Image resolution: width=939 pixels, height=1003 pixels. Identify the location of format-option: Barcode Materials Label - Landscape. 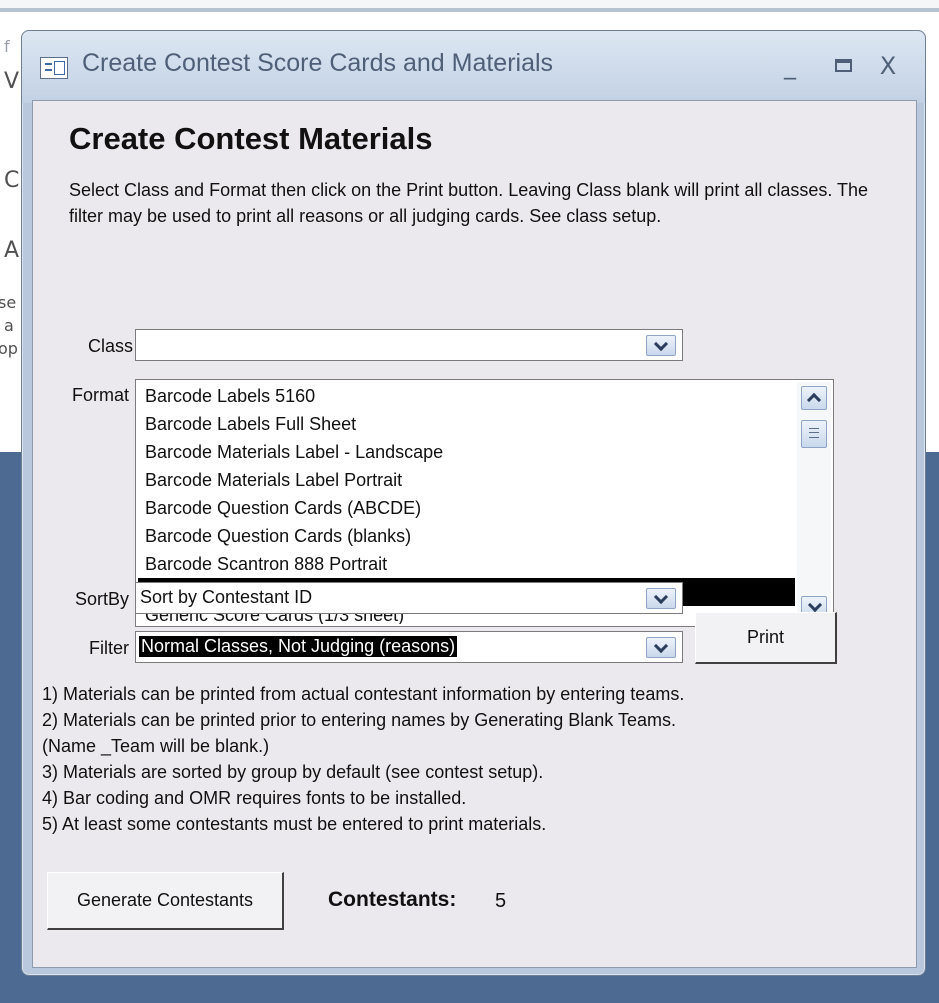
(466, 452).